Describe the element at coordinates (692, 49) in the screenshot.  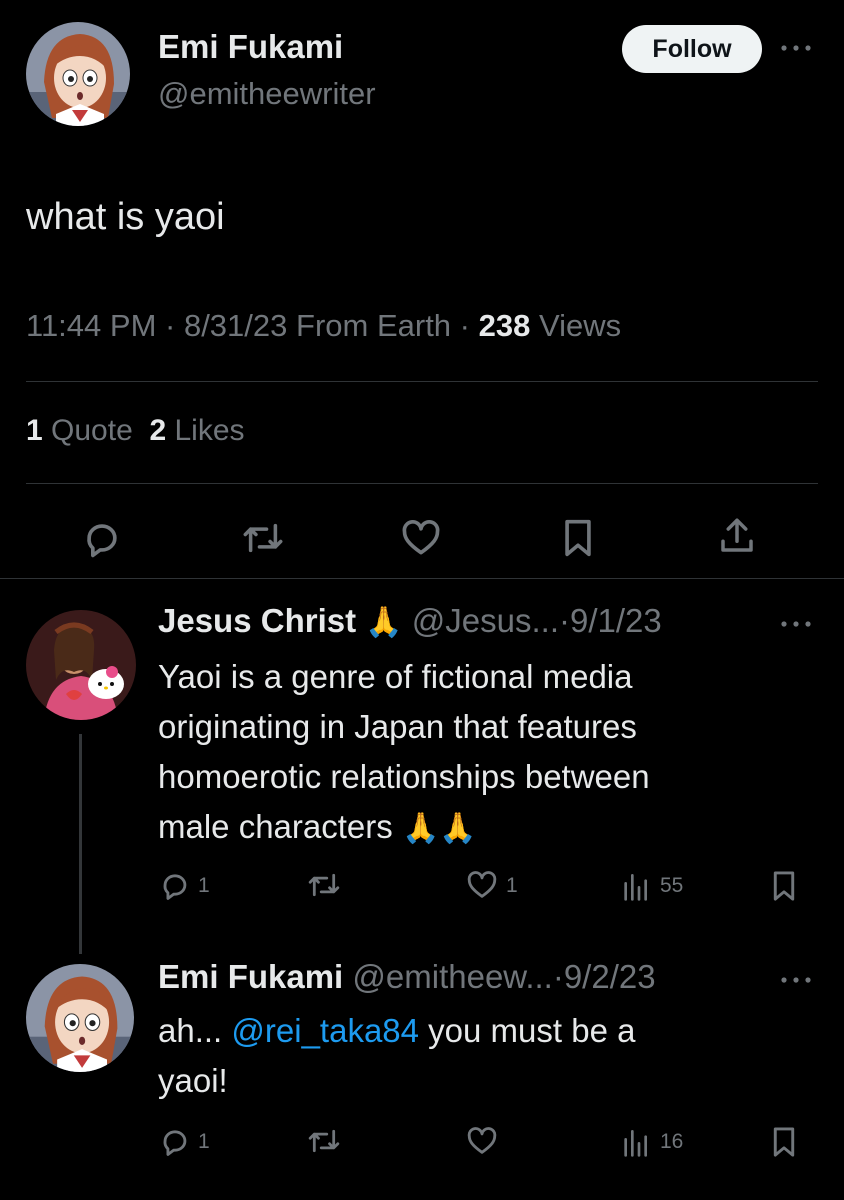
I see `follow-button: Follow` at that location.